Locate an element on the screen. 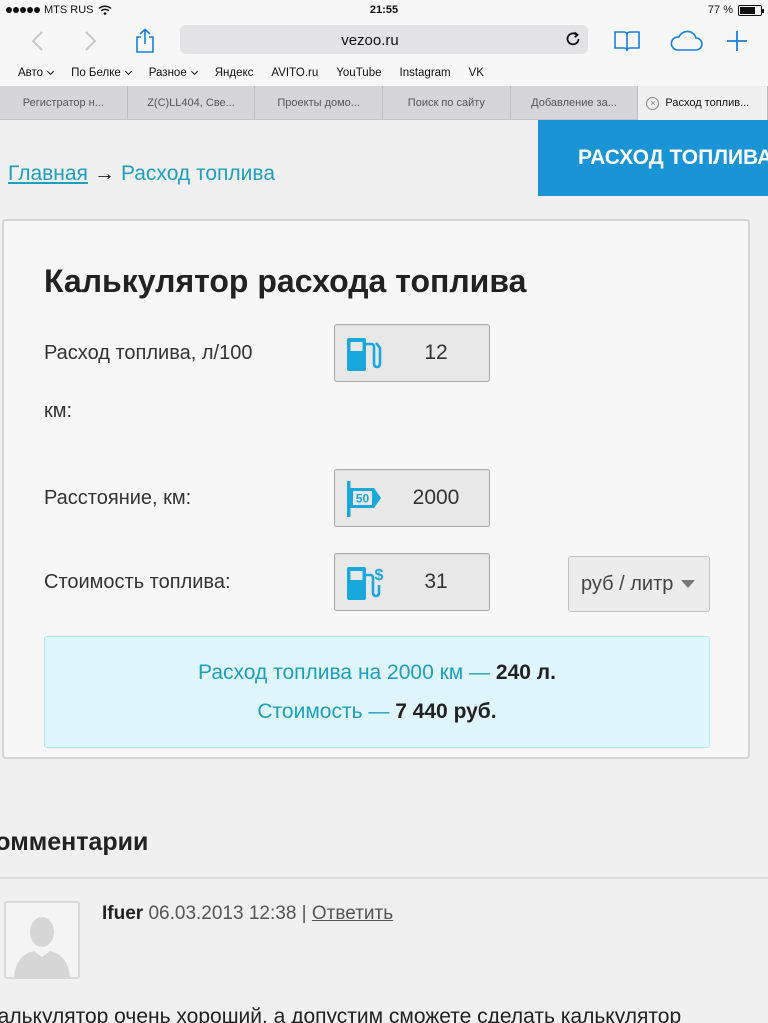 This screenshot has height=1023, width=768. bookmark-label: Instagram is located at coordinates (425, 73).